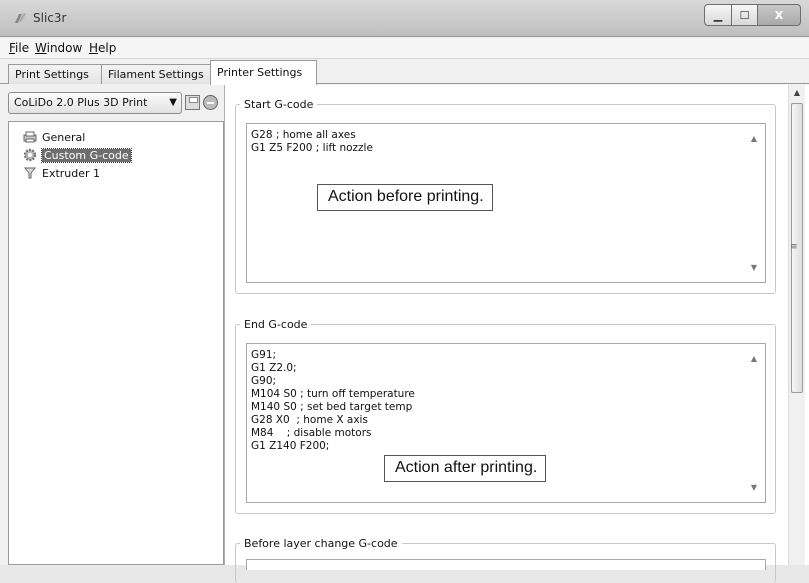 Image resolution: width=809 pixels, height=583 pixels. I want to click on funnel-icon, so click(30, 173).